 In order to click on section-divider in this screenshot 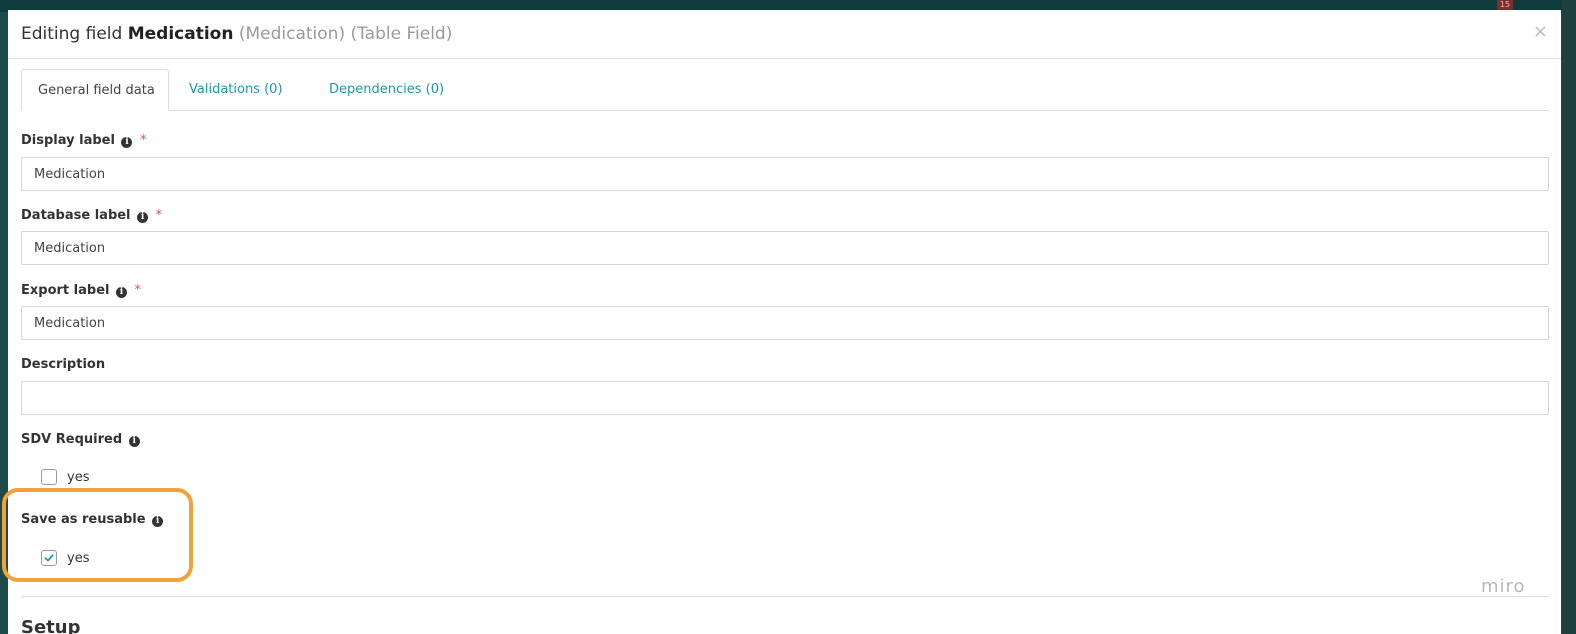, I will do `click(785, 596)`.